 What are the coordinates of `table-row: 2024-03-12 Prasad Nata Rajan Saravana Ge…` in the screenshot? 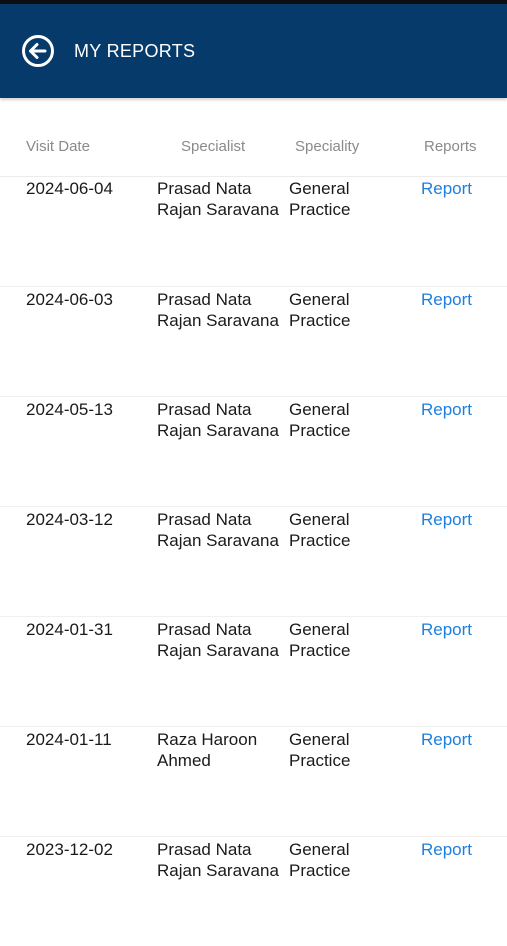 It's located at (253, 561).